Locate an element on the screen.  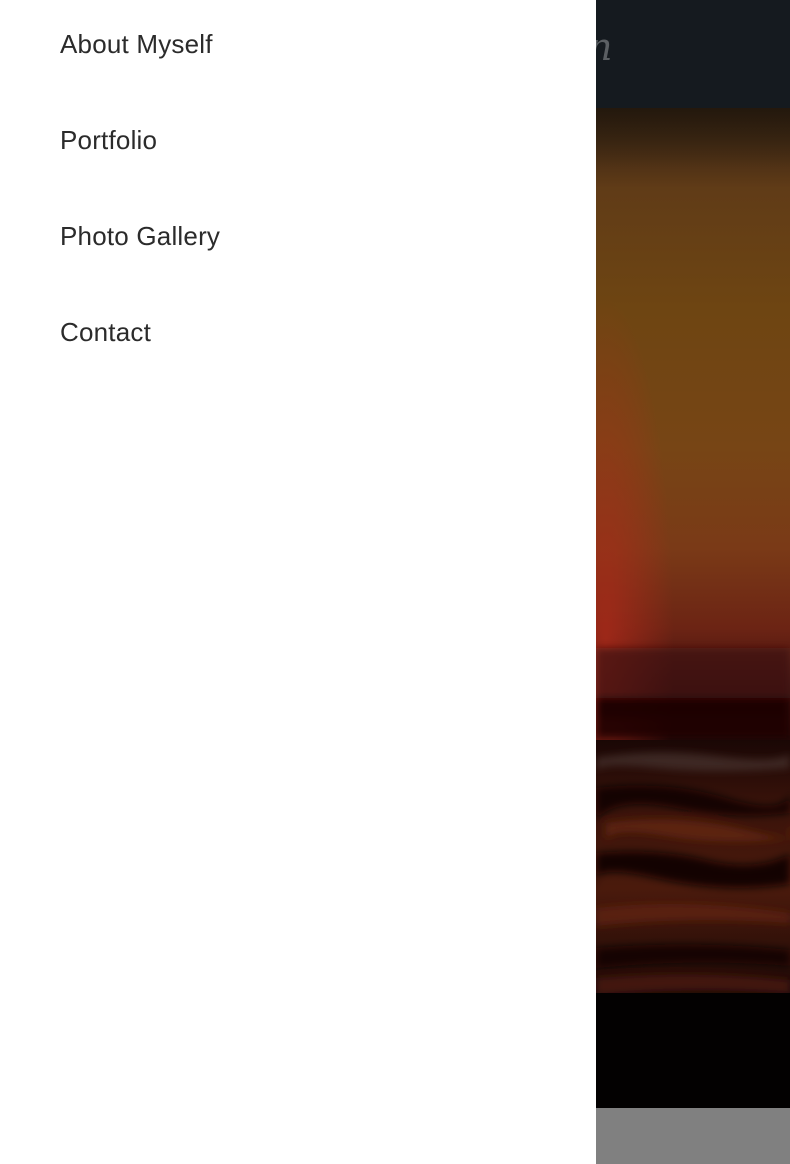
site-logo-text: n is located at coordinates (604, 47).